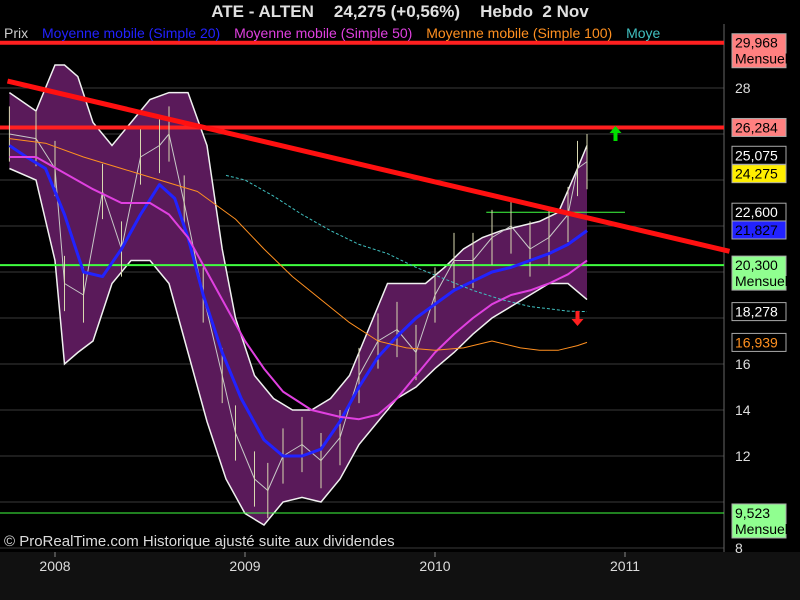  What do you see at coordinates (519, 33) in the screenshot?
I see `legend-item-sma100: Moyenne mobile (Simple 100)` at bounding box center [519, 33].